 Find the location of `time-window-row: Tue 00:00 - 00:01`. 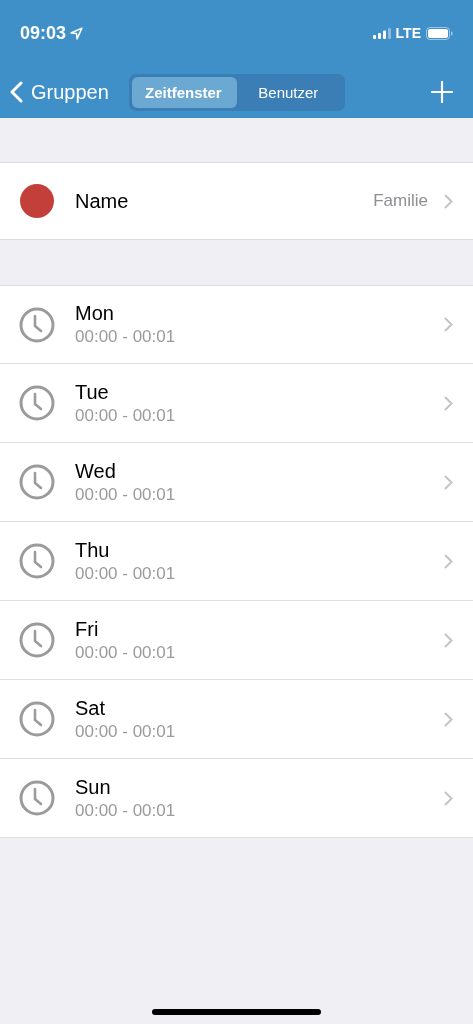

time-window-row: Tue 00:00 - 00:01 is located at coordinates (236, 403).